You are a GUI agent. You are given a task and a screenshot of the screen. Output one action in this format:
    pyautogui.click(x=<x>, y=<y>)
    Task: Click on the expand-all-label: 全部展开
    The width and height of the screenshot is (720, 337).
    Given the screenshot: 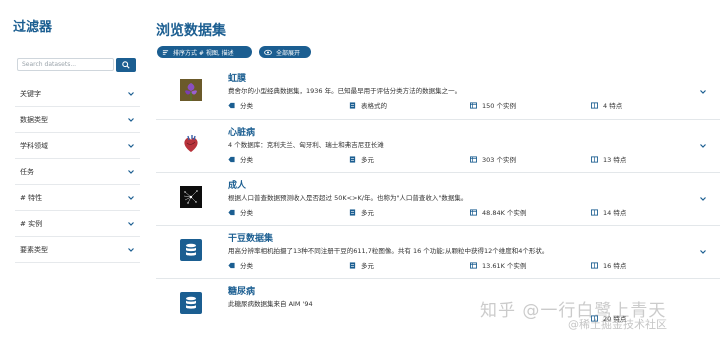 What is the action you would take?
    pyautogui.click(x=288, y=53)
    